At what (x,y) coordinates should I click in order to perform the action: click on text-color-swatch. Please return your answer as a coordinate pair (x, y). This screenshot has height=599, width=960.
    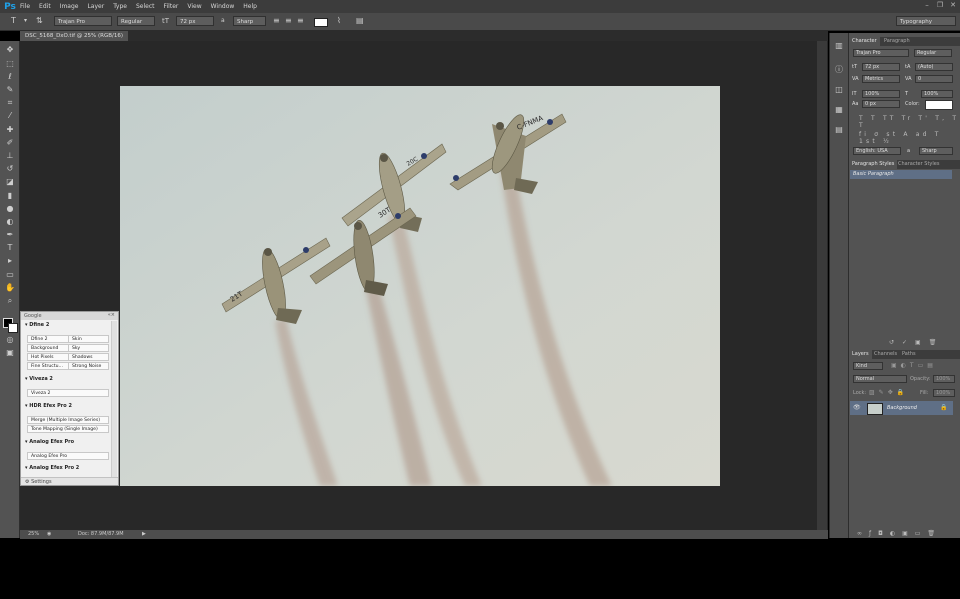
    Looking at the image, I should click on (321, 22).